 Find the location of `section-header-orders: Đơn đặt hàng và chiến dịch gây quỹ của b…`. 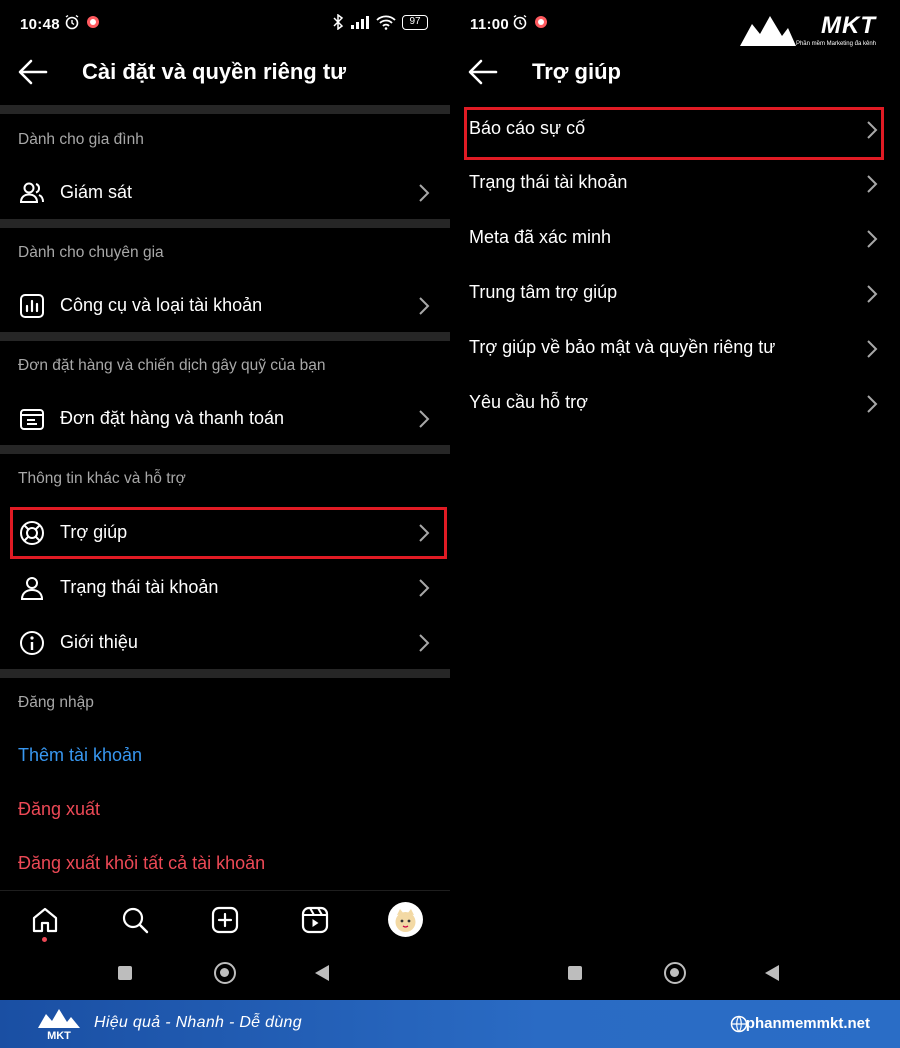

section-header-orders: Đơn đặt hàng và chiến dịch gây quỹ của b… is located at coordinates (172, 365).